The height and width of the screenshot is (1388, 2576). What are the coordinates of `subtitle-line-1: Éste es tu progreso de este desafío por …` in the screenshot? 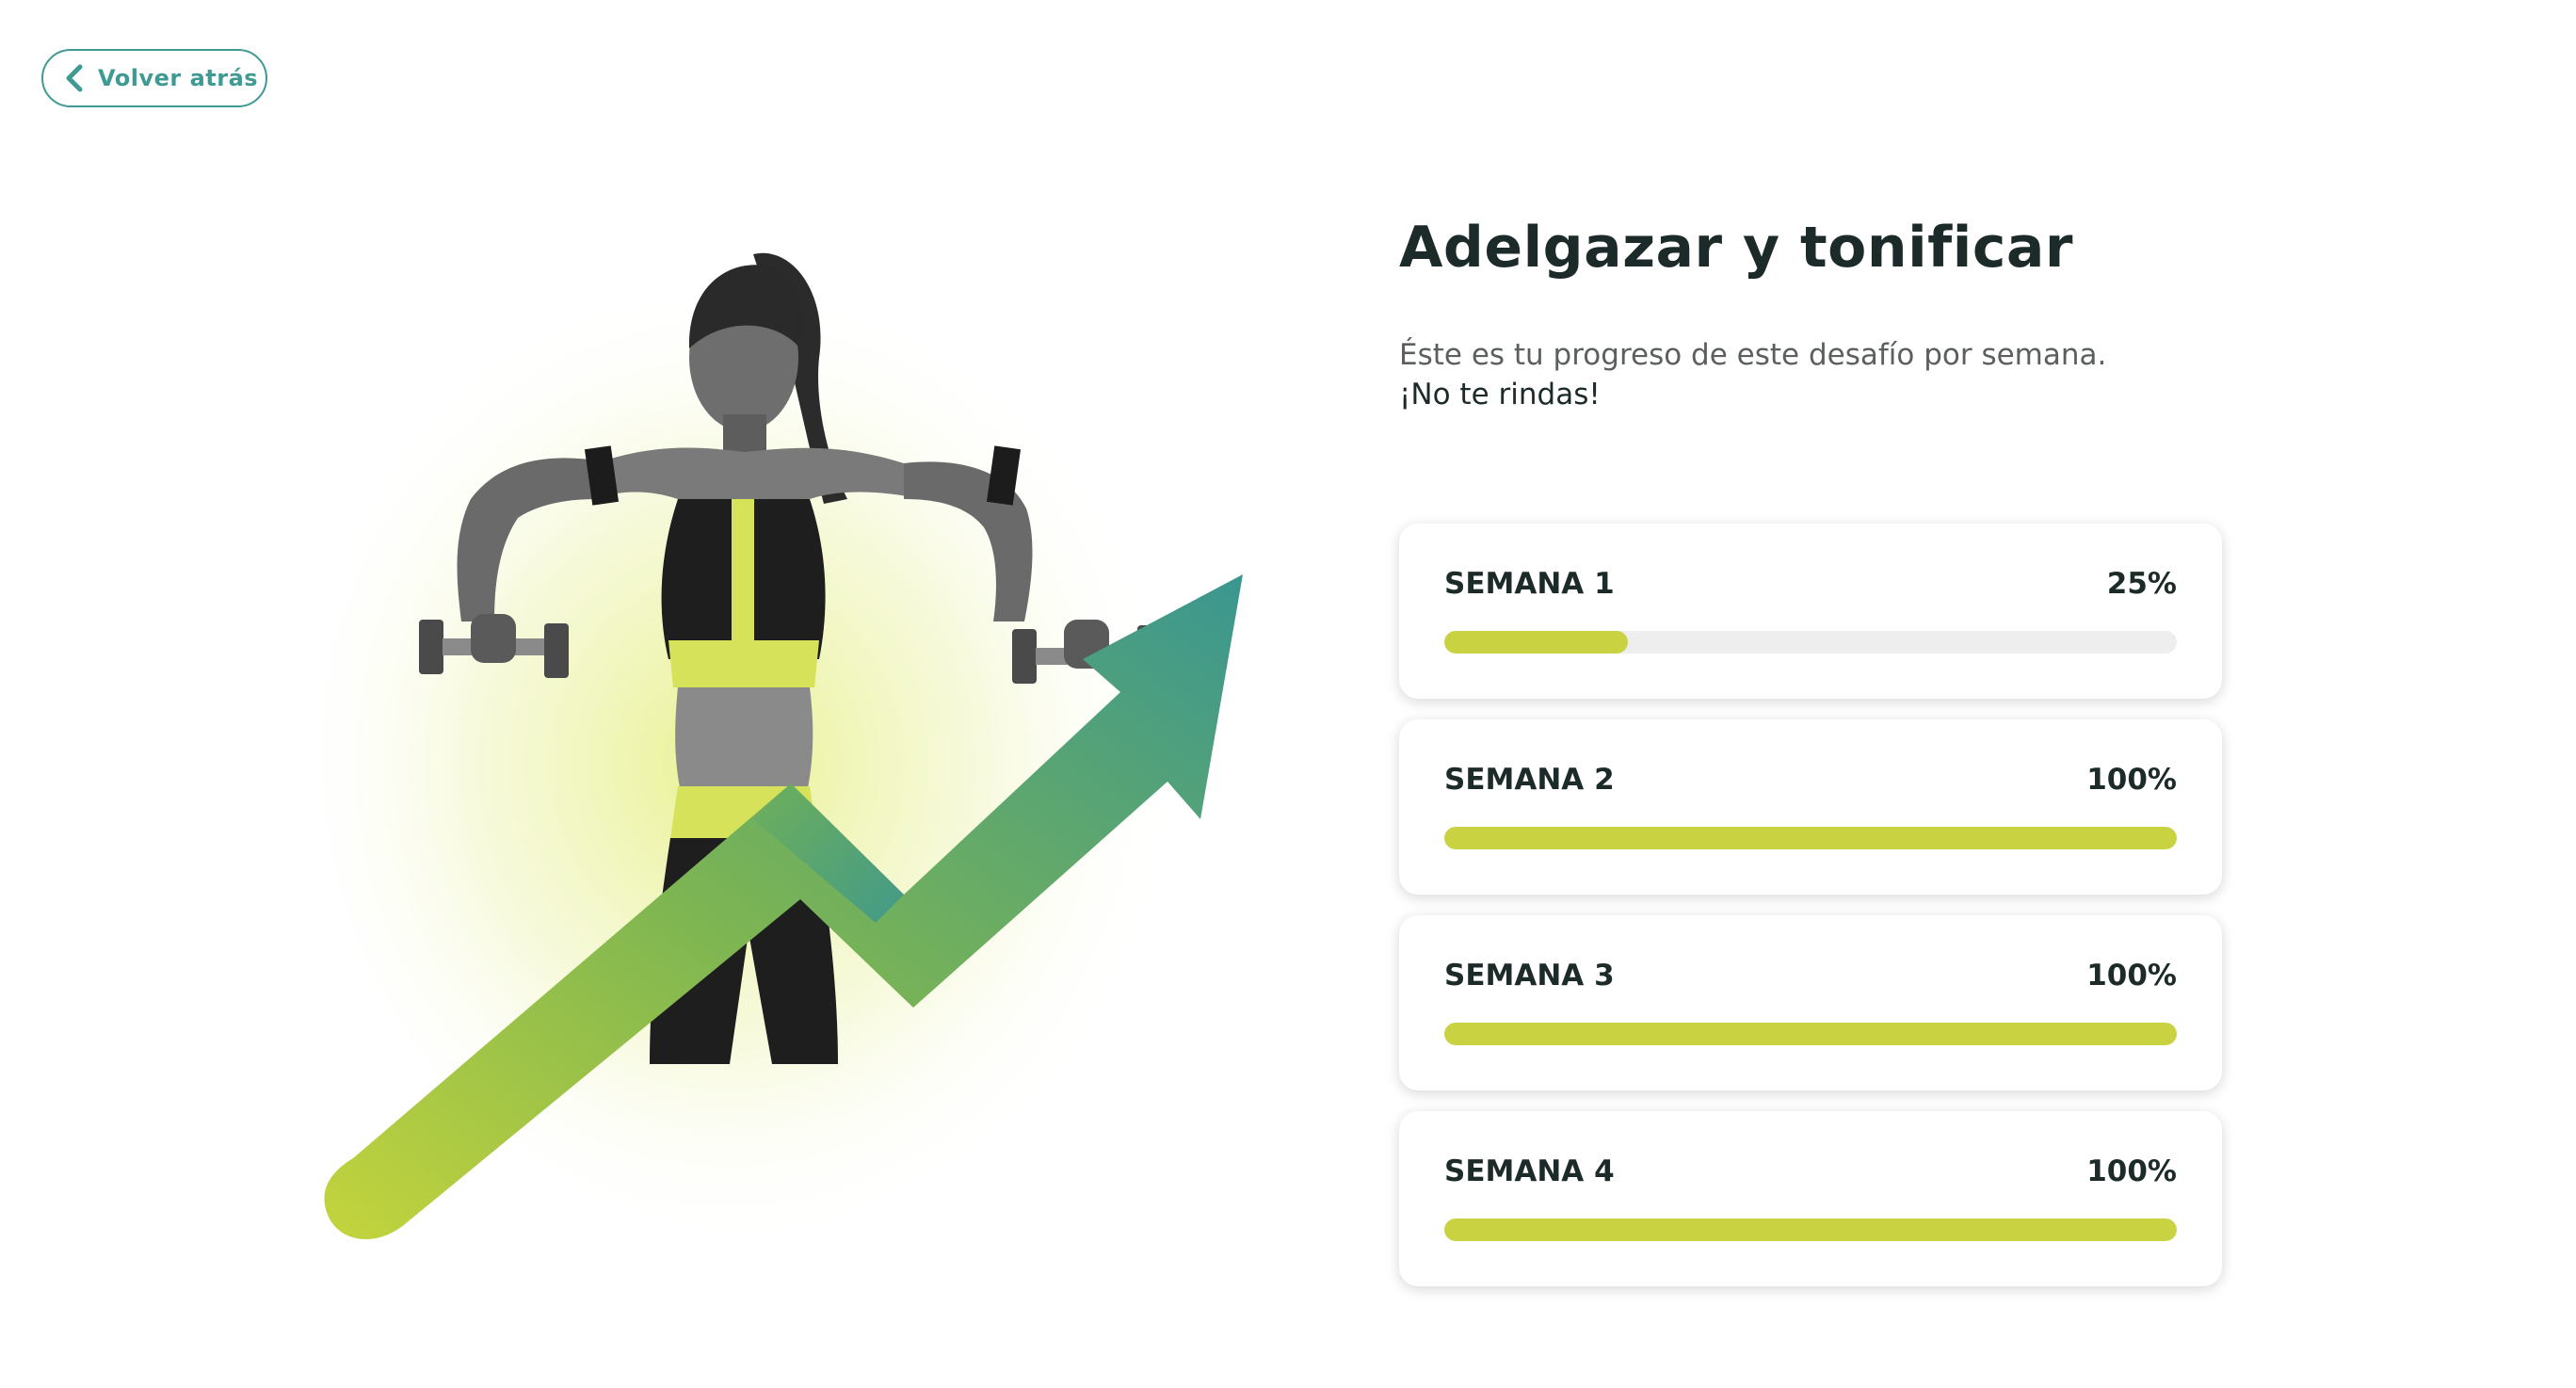 It's located at (1753, 355).